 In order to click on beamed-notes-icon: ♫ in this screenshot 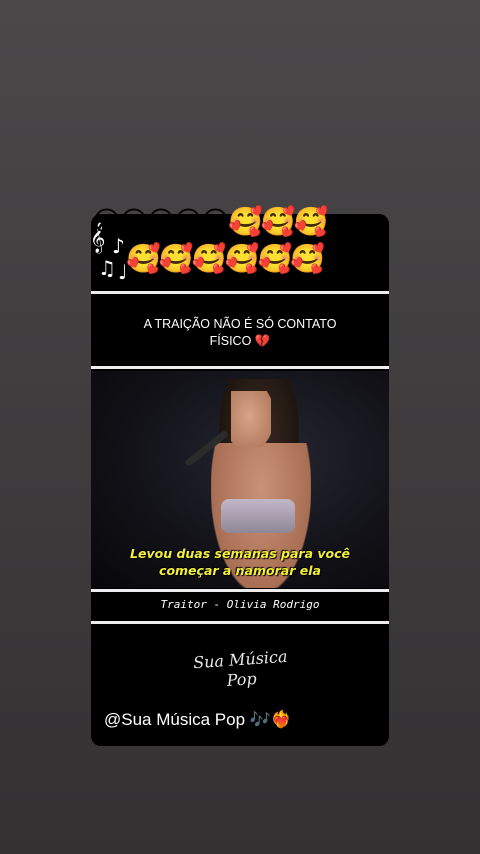, I will do `click(107, 268)`.